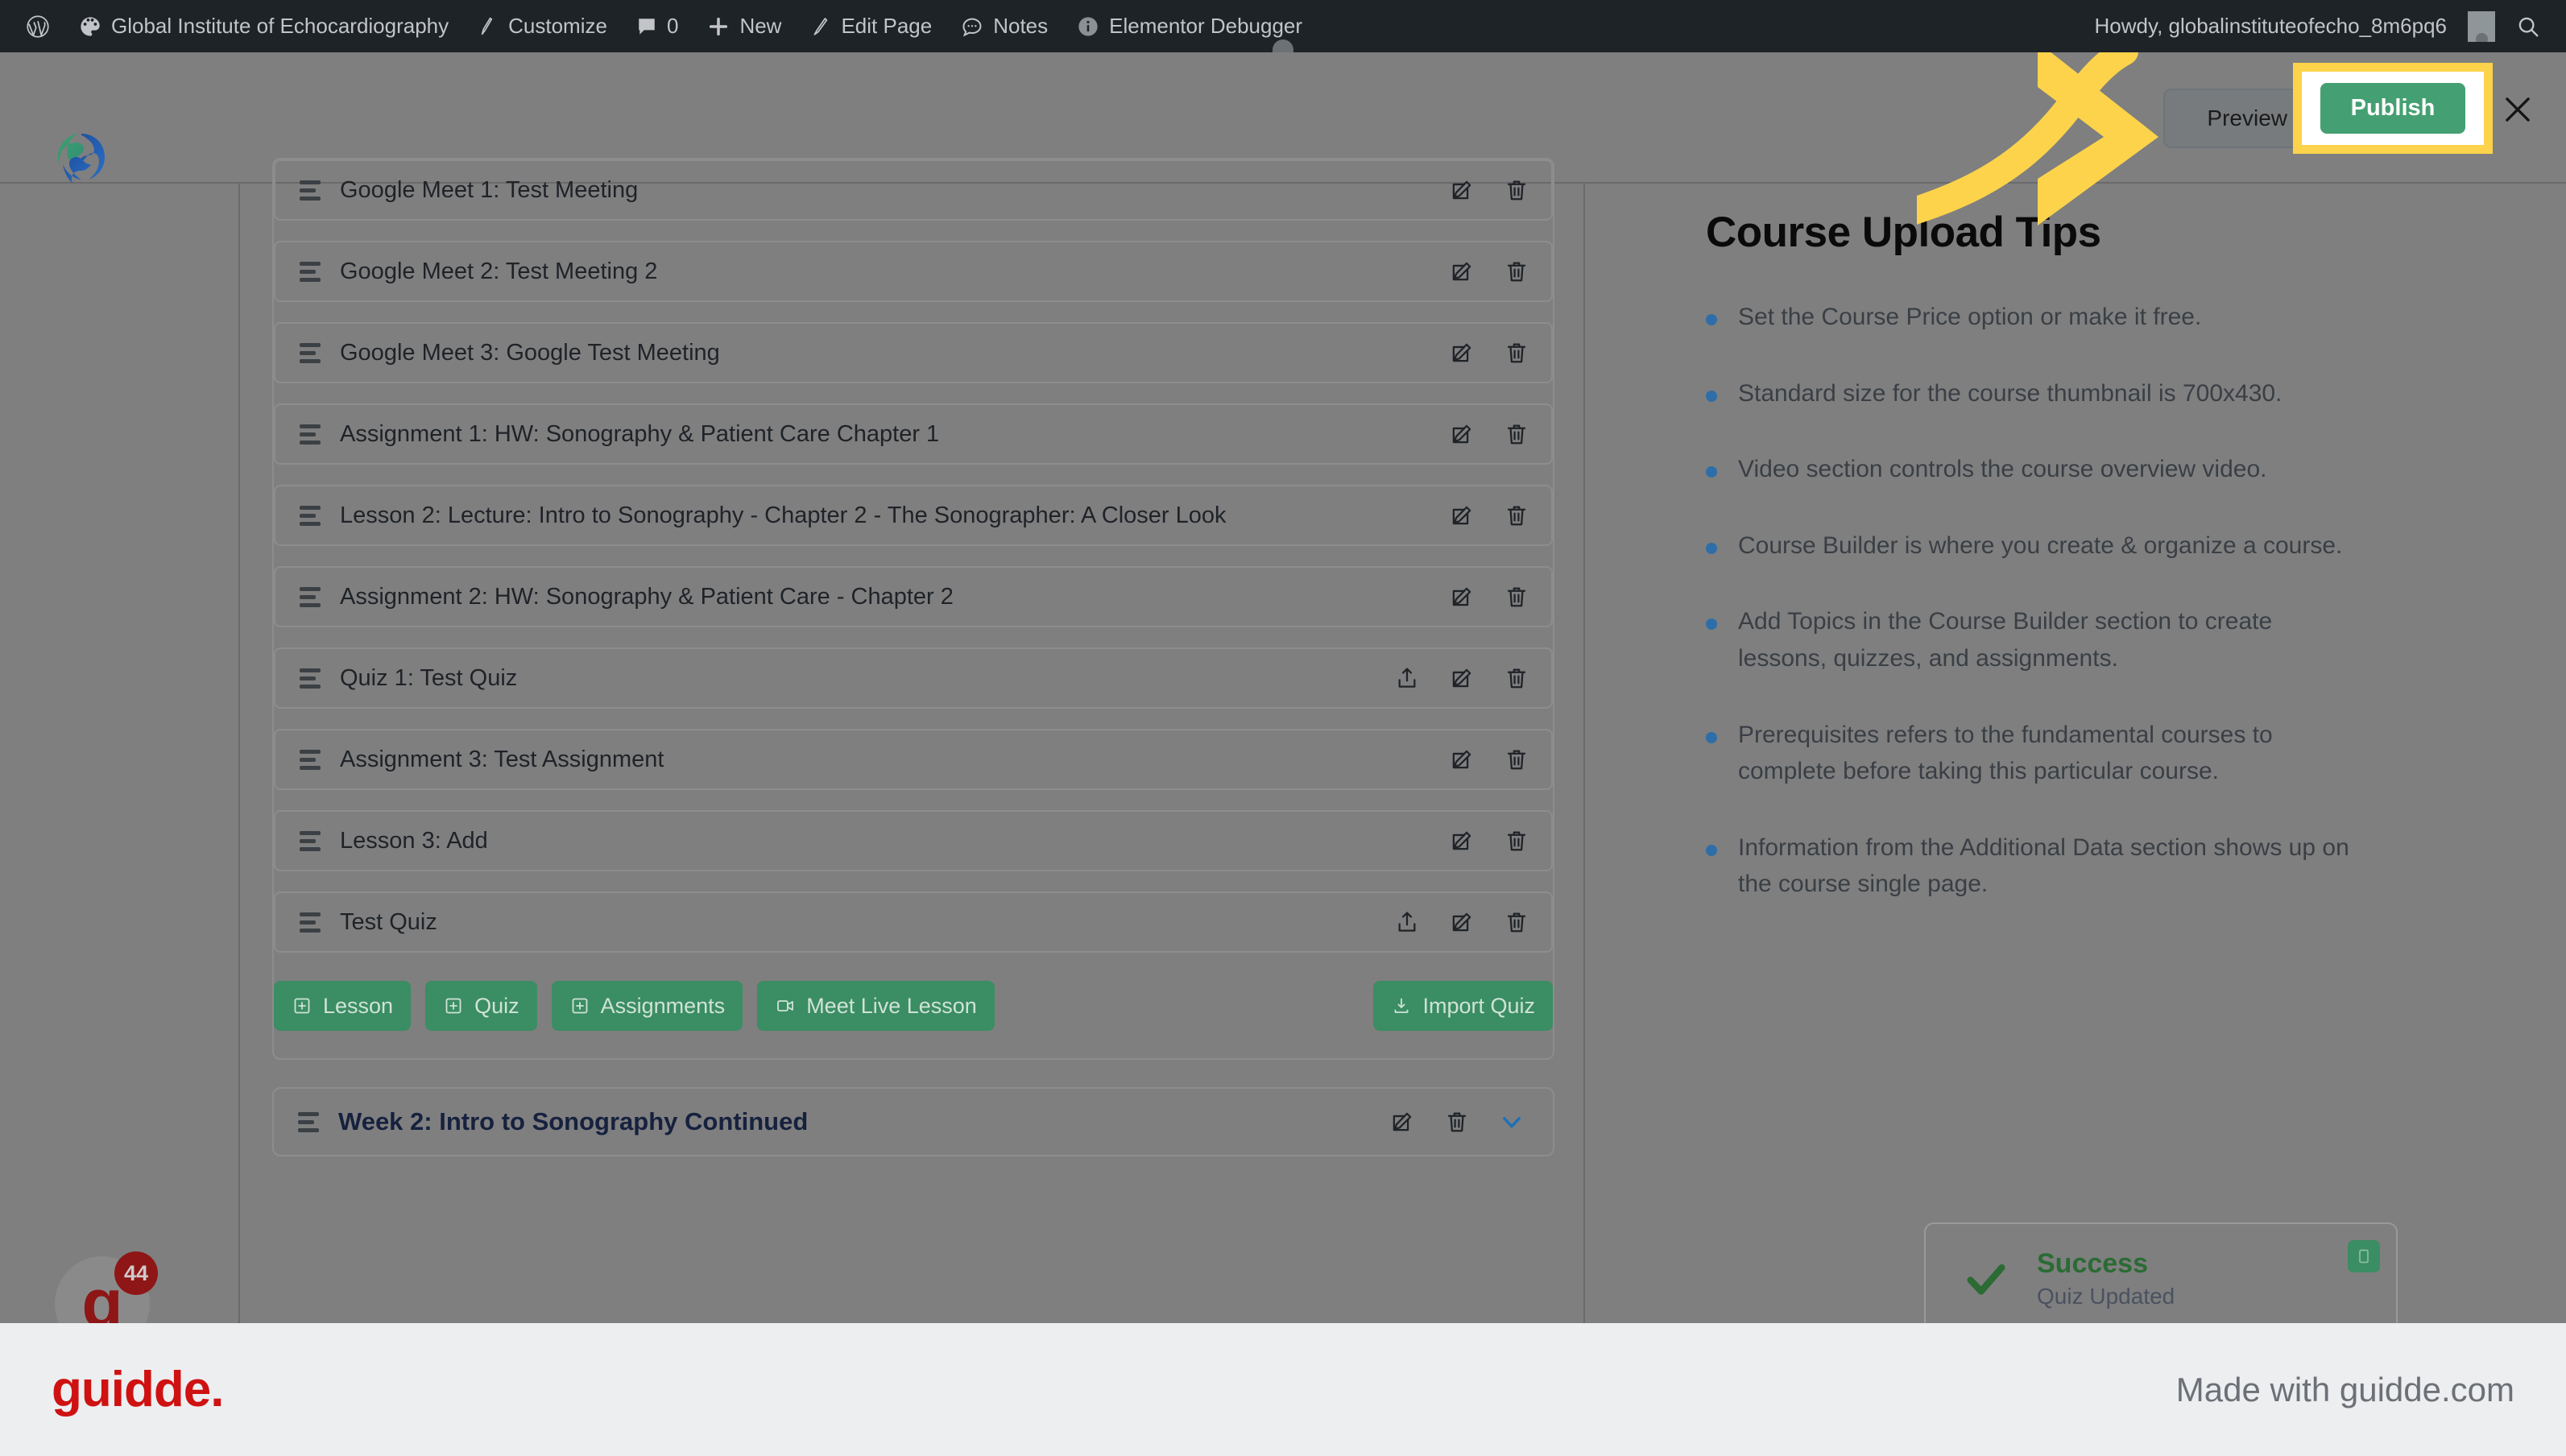 The image size is (2566, 1456). What do you see at coordinates (913, 352) in the screenshot?
I see `list-item: Google Meet 3: Google Test Meeting` at bounding box center [913, 352].